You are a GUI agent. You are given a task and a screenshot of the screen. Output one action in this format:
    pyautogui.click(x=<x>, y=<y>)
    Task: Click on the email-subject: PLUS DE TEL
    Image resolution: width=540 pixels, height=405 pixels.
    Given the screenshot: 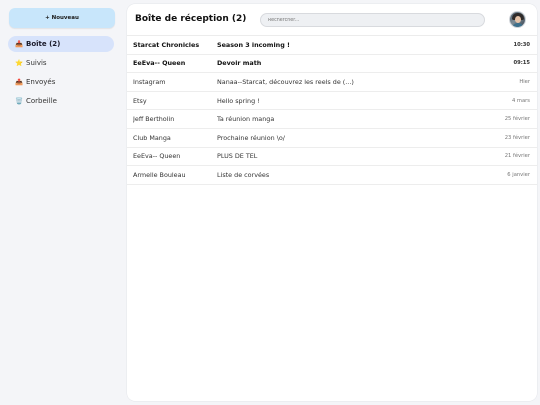 What is the action you would take?
    pyautogui.click(x=237, y=156)
    